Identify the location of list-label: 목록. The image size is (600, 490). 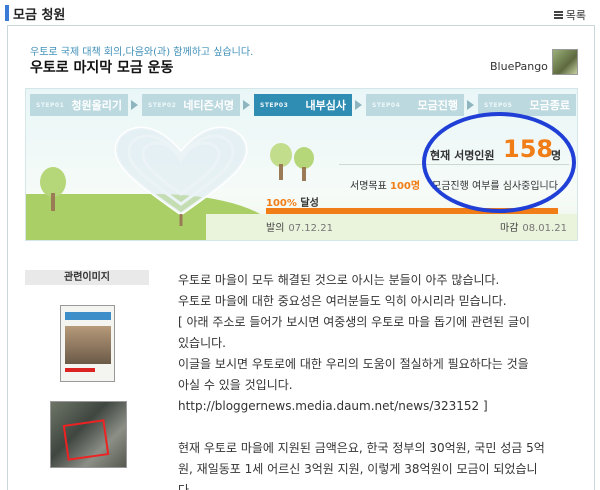
(575, 15).